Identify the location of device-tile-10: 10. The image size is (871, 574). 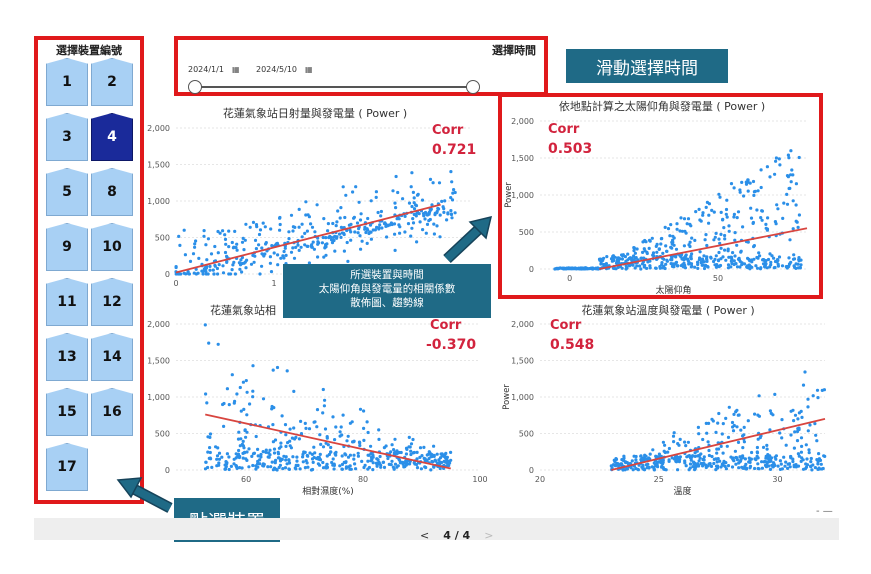
(112, 247).